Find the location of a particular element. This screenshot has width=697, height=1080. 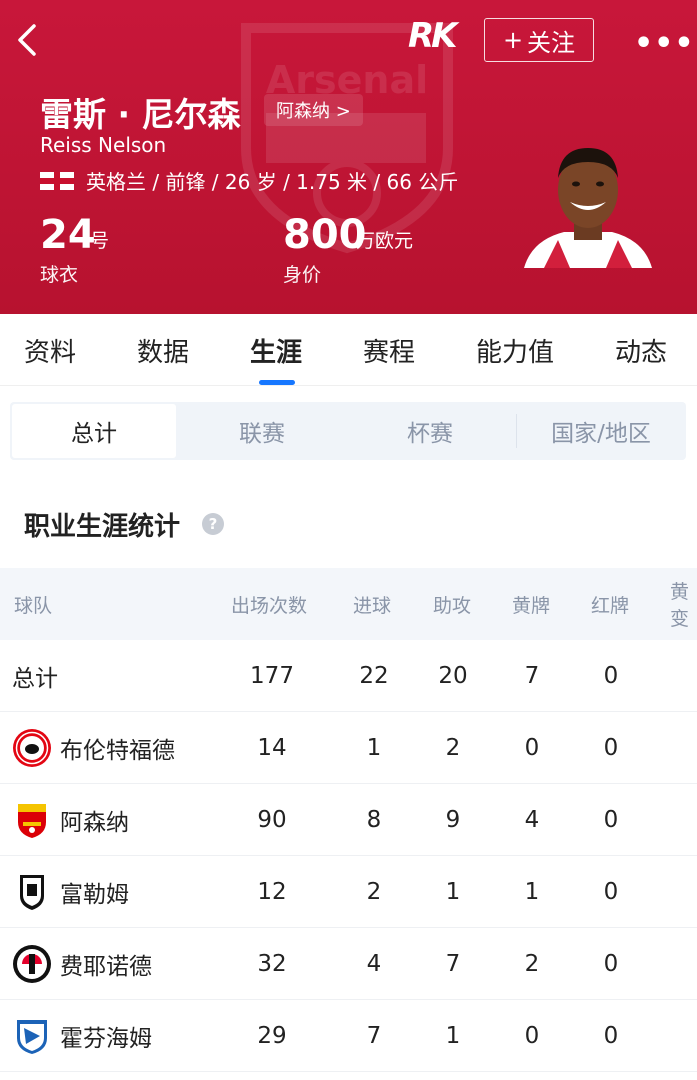

cell-goals: 1 is located at coordinates (374, 748).